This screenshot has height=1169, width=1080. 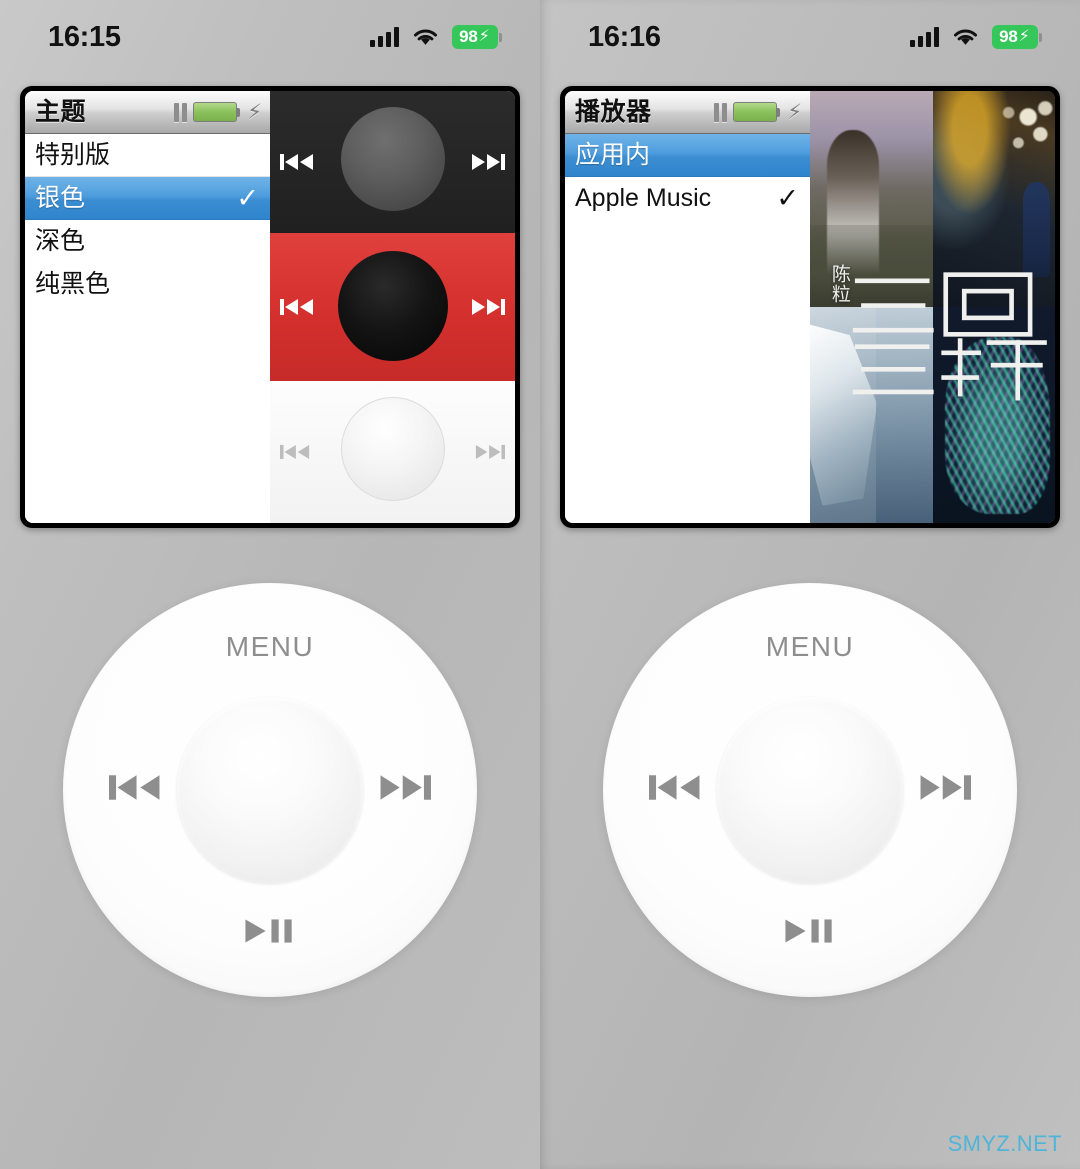 What do you see at coordinates (147, 284) in the screenshot?
I see `menu-item-3: 纯黑色` at bounding box center [147, 284].